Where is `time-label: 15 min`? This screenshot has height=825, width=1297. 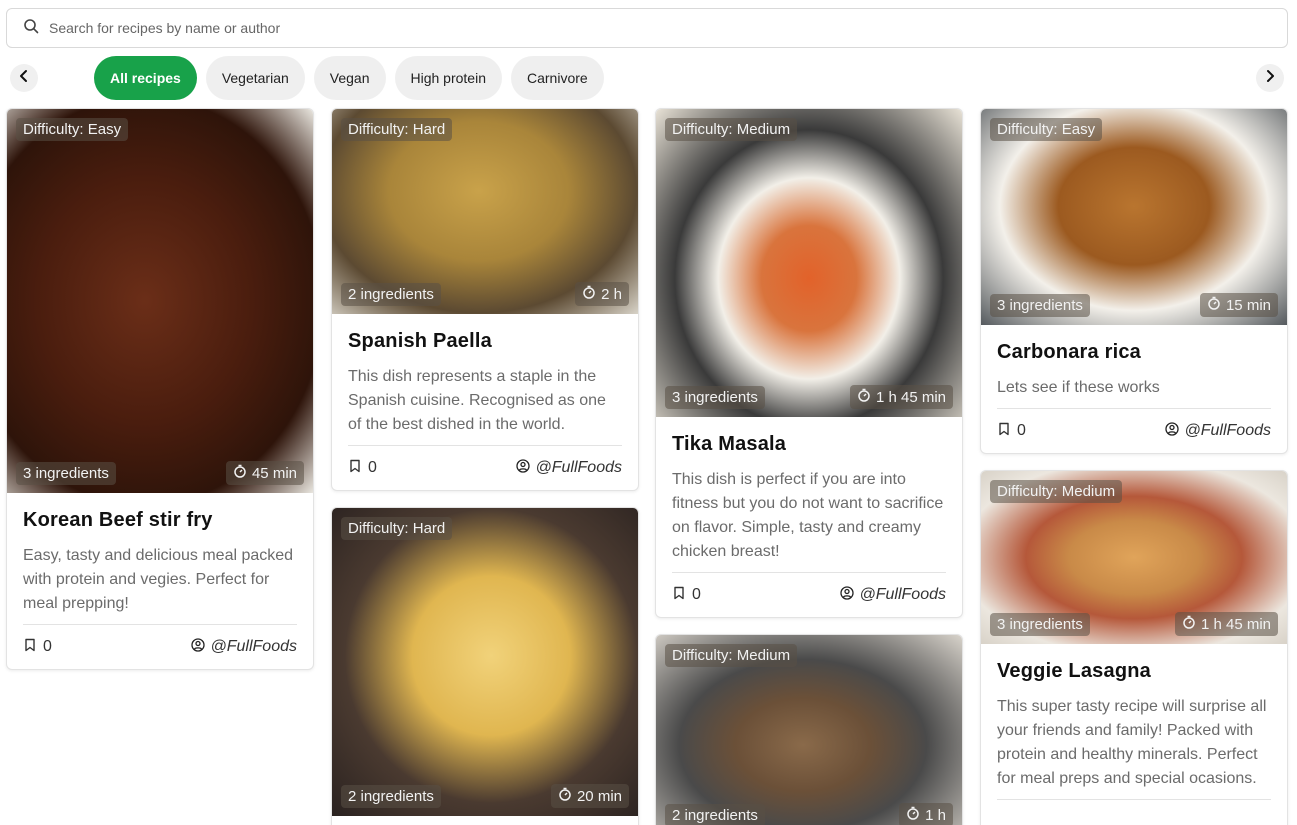
time-label: 15 min is located at coordinates (1248, 305).